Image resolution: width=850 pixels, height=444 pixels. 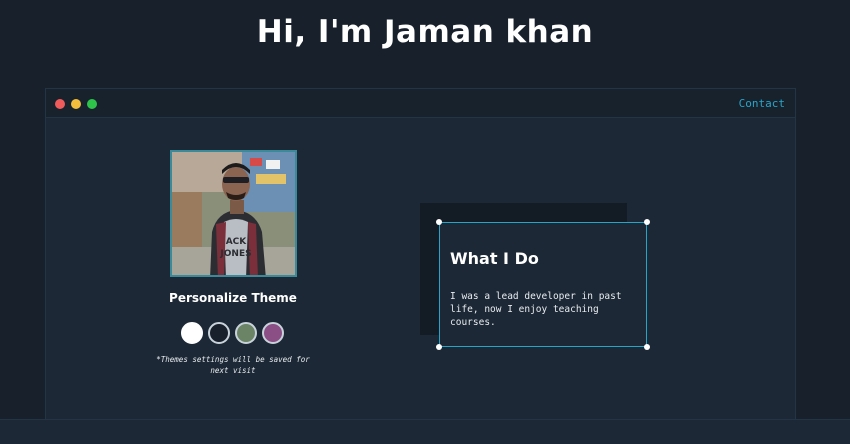 What do you see at coordinates (647, 222) in the screenshot?
I see `resize-handle-top-right` at bounding box center [647, 222].